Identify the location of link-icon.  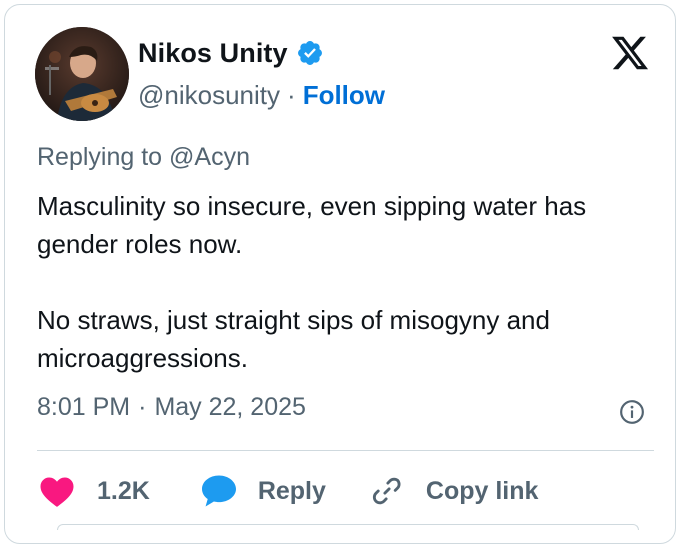
(386, 491).